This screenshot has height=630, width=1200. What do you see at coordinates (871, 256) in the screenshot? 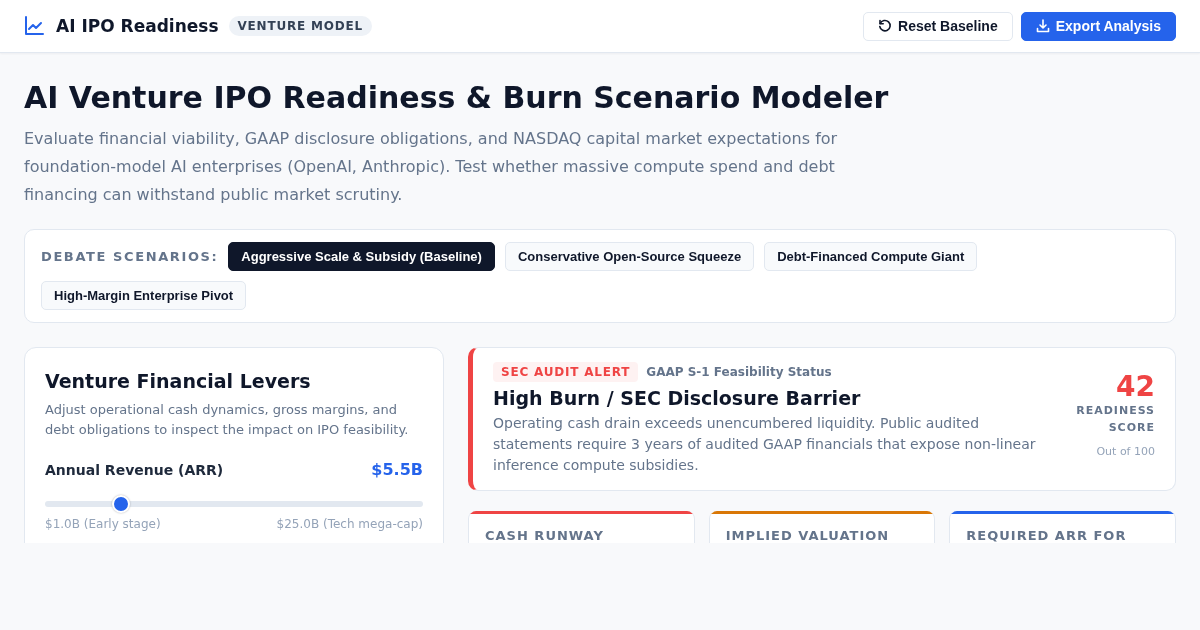
I see `scenario-button: Debt-Financed Compute Giant` at bounding box center [871, 256].